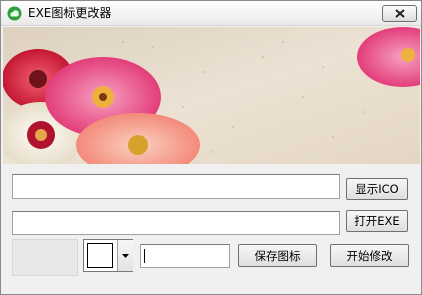 This screenshot has height=295, width=422. I want to click on app-icon, so click(14, 13).